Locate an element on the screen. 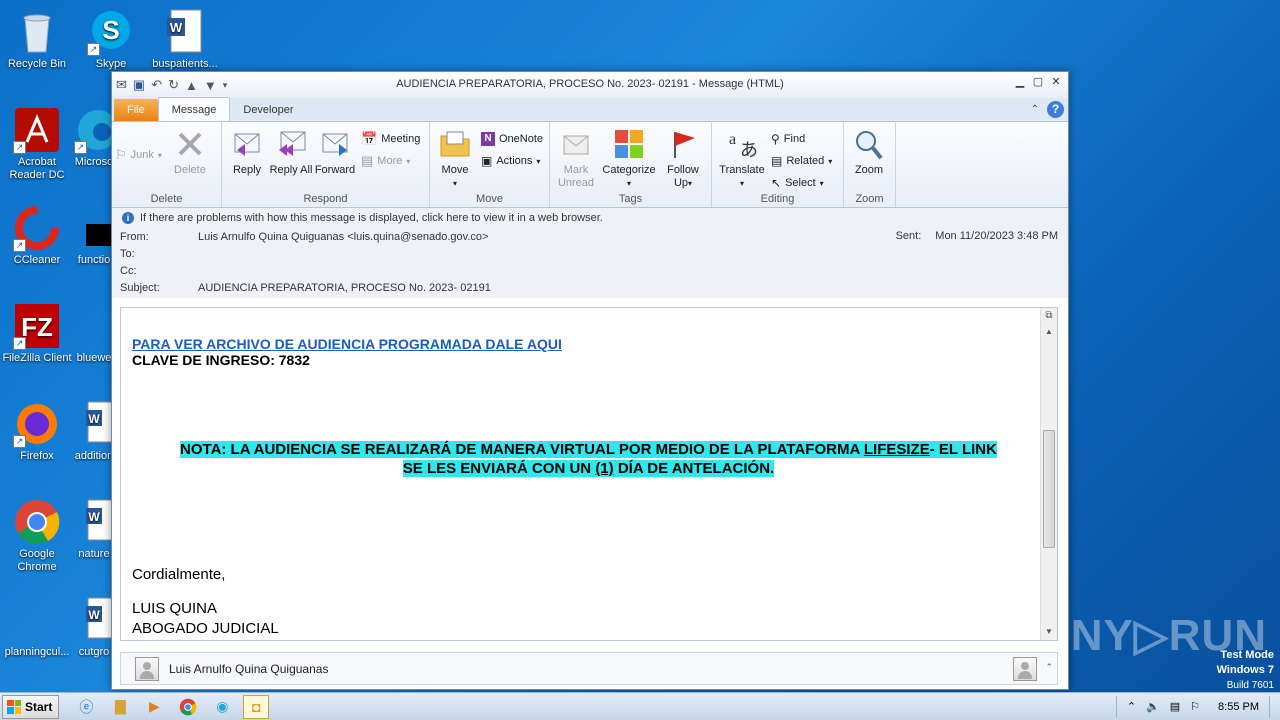 Image resolution: width=1280 pixels, height=720 pixels. clock: 8:55 PM is located at coordinates (1238, 707).